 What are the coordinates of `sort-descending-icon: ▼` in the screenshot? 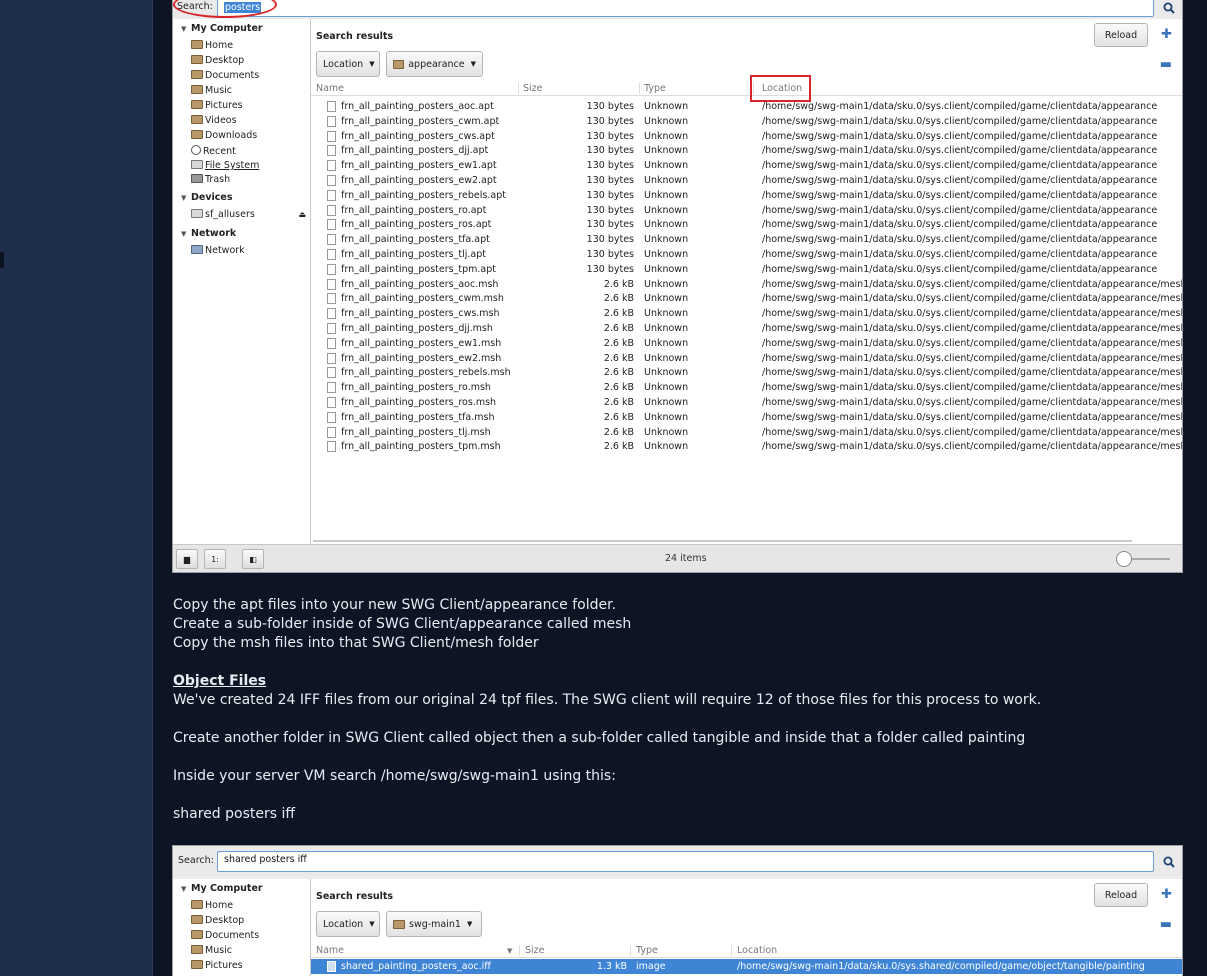 It's located at (509, 951).